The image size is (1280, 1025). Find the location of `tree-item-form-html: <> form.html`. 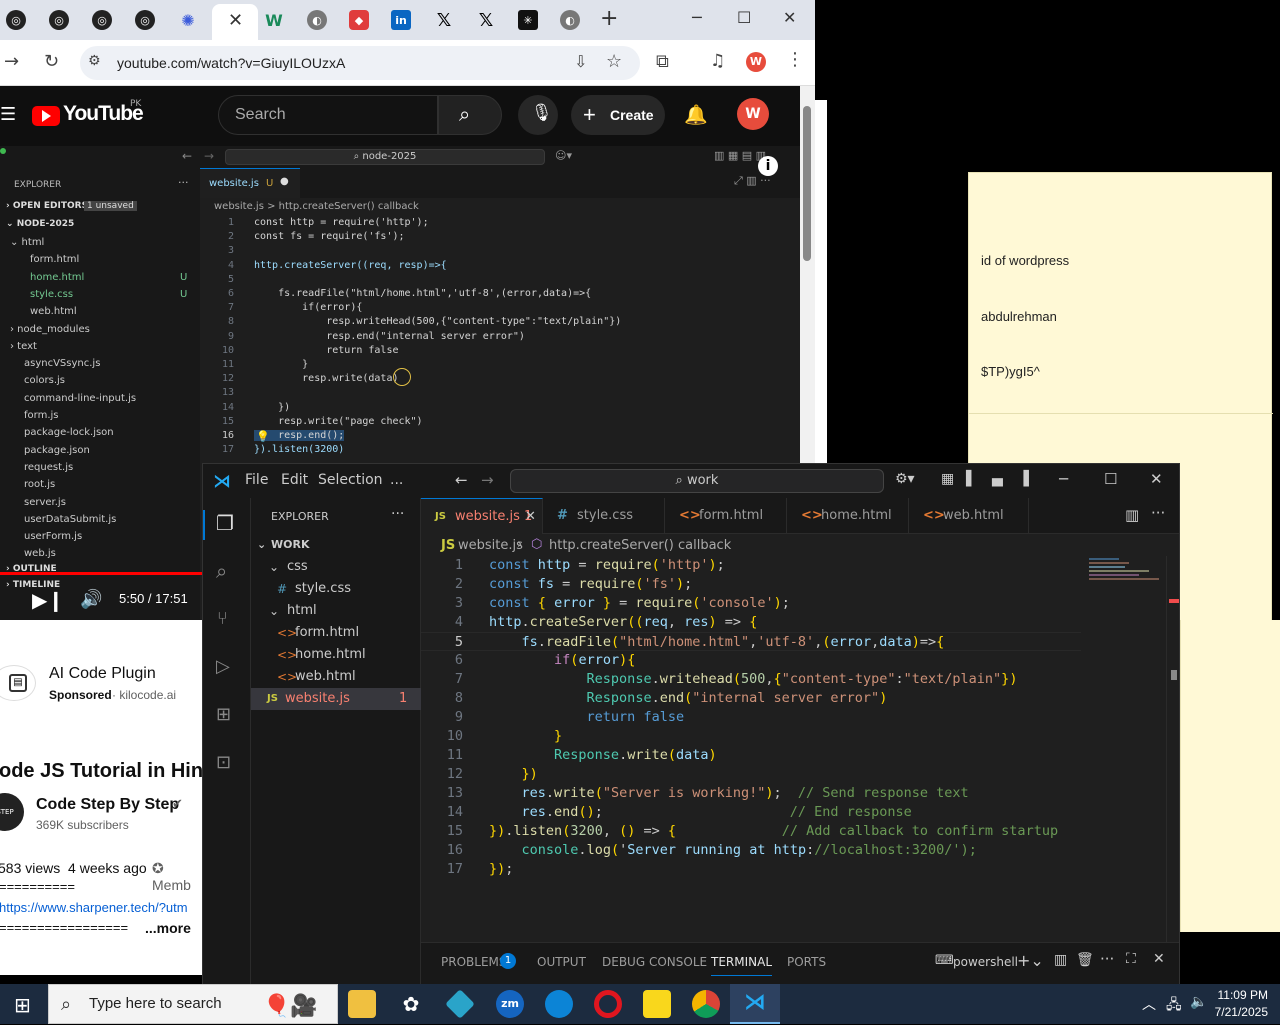

tree-item-form-html: <> form.html is located at coordinates (336, 633).